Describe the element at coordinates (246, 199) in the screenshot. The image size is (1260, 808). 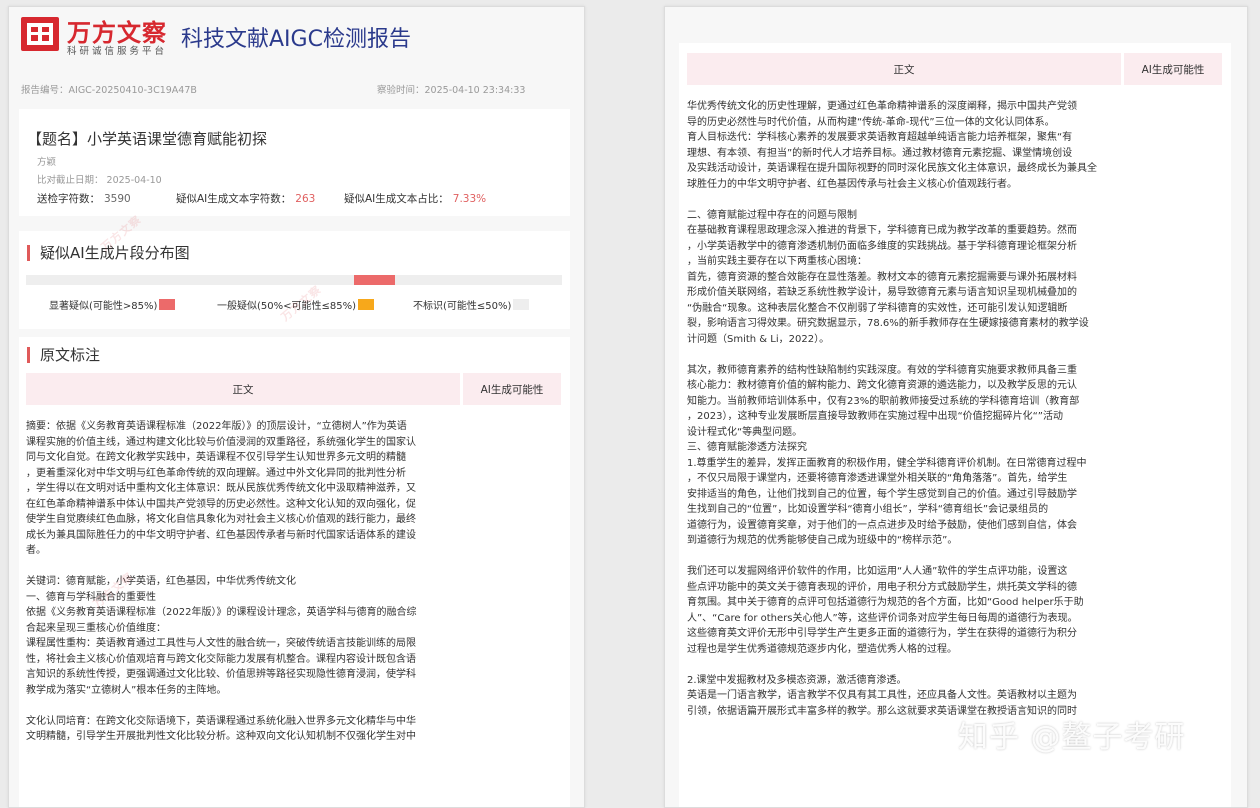
I see `stat-ai-char-count: 疑似AI生成文本字符数： 263` at that location.